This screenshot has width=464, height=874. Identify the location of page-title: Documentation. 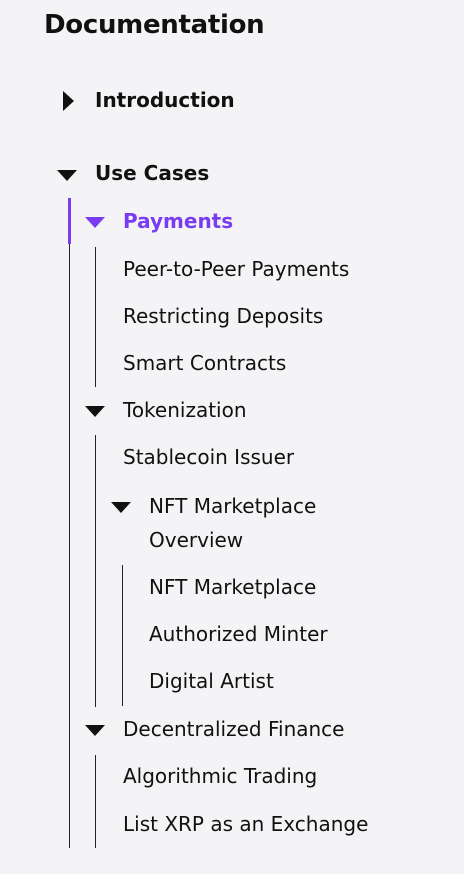
(154, 25).